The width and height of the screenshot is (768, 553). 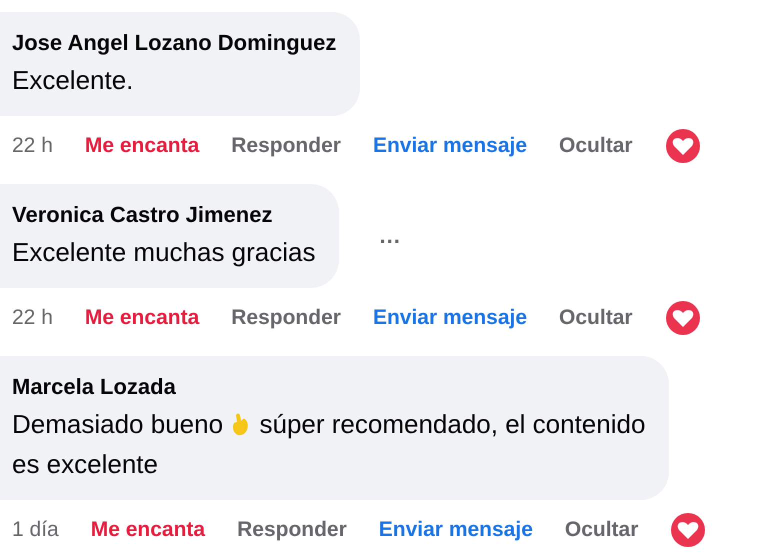 What do you see at coordinates (164, 252) in the screenshot?
I see `comment-text: Excelente muchas gracias` at bounding box center [164, 252].